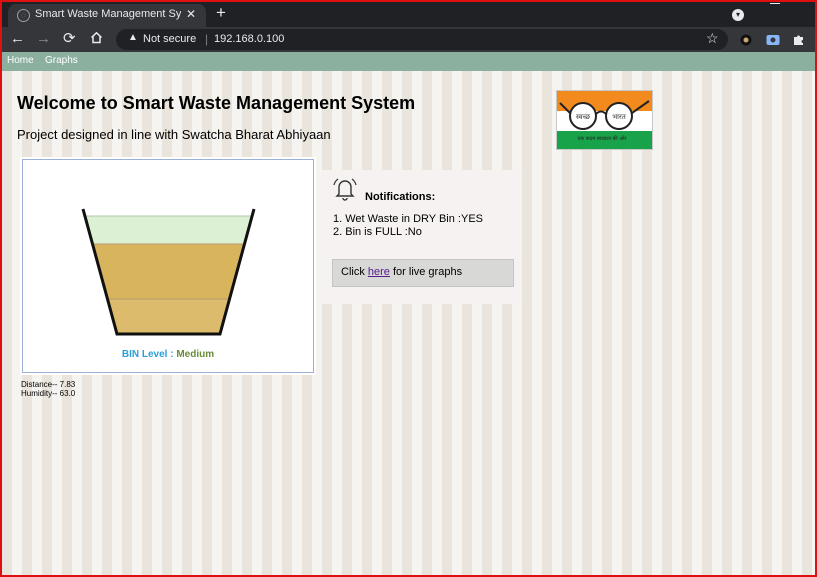 The width and height of the screenshot is (817, 577). I want to click on live-graphs-box: Click here for live graphs, so click(423, 273).